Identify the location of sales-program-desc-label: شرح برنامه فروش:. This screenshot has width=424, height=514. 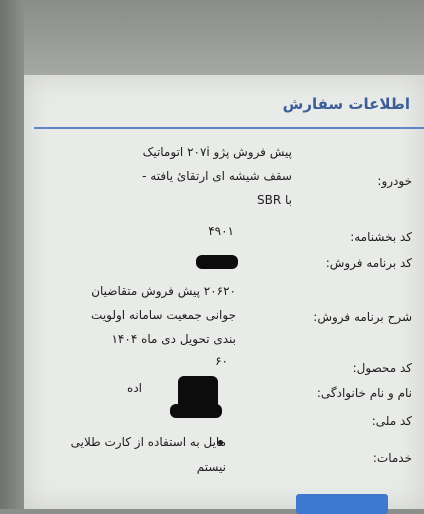
(362, 317).